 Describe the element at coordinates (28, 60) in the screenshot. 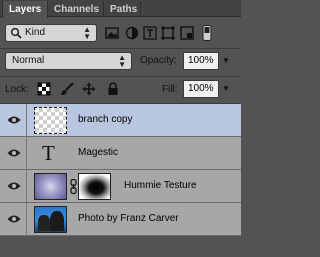

I see `blend-mode-label: Normal` at that location.